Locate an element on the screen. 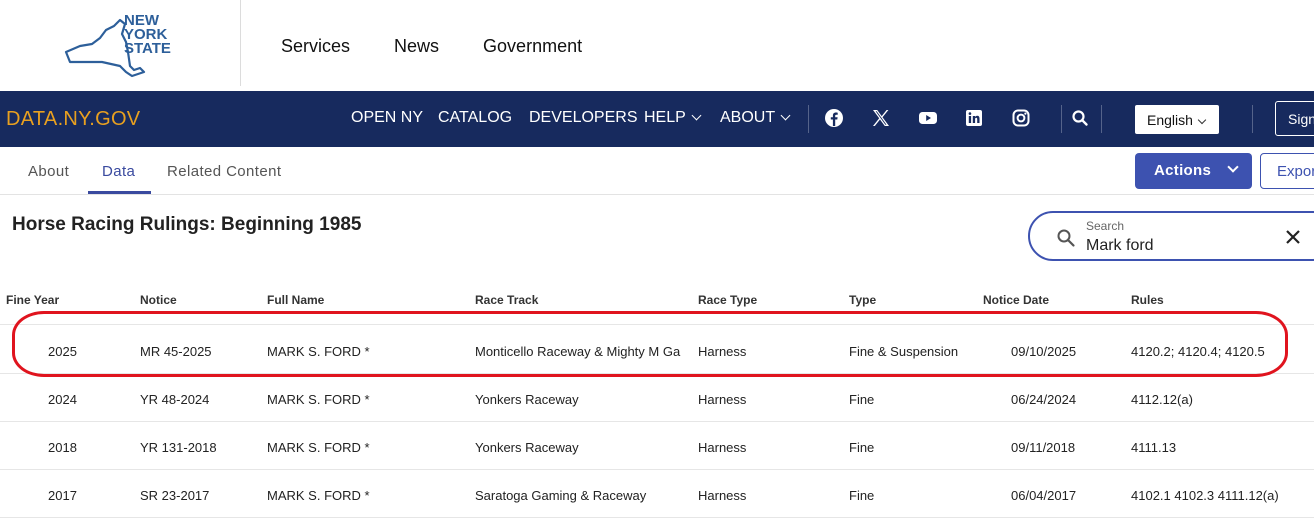 The height and width of the screenshot is (518, 1314). nav-developers: DEVELOPERS is located at coordinates (583, 118).